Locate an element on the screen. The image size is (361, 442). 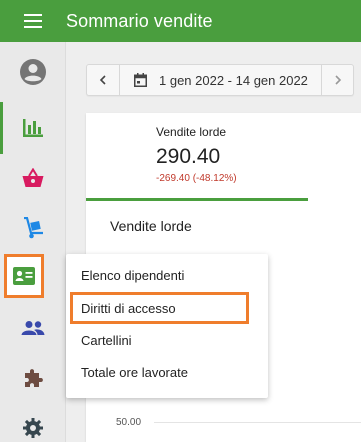
bar-chart-icon is located at coordinates (33, 128).